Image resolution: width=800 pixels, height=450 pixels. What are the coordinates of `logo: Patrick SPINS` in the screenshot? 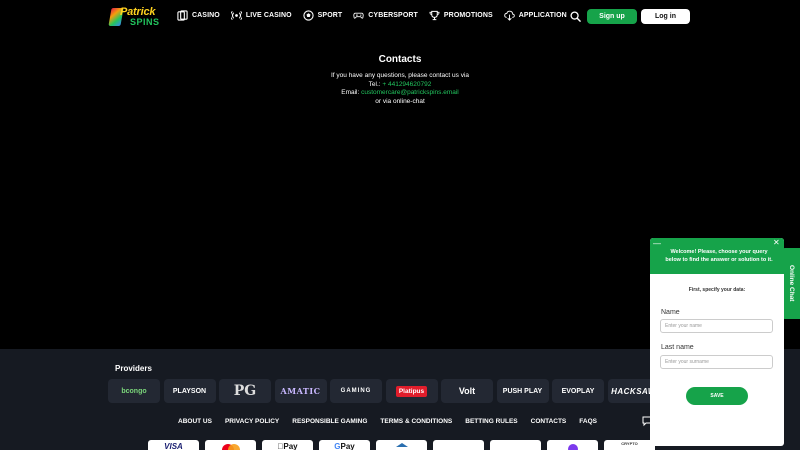 It's located at (136, 17).